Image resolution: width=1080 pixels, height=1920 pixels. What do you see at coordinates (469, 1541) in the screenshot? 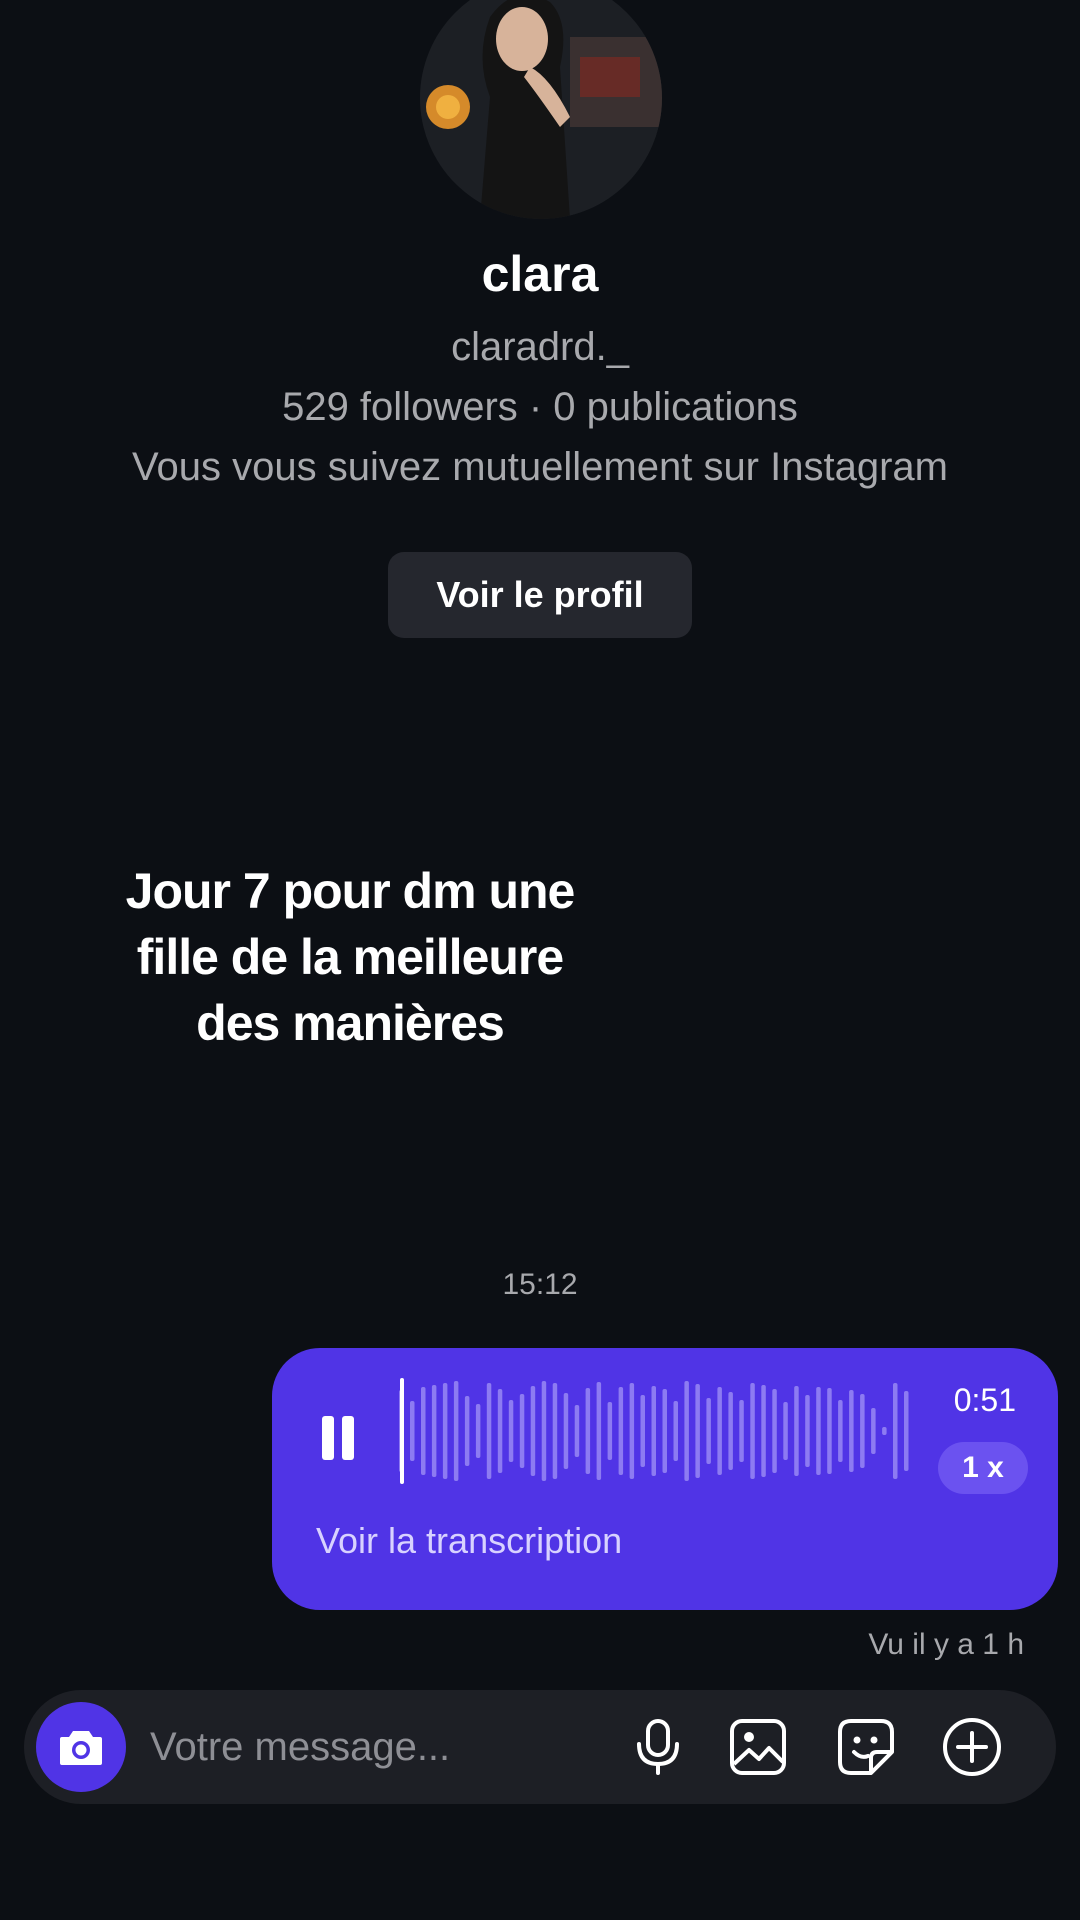
I see `view-transcript-link: Voir la transcription` at bounding box center [469, 1541].